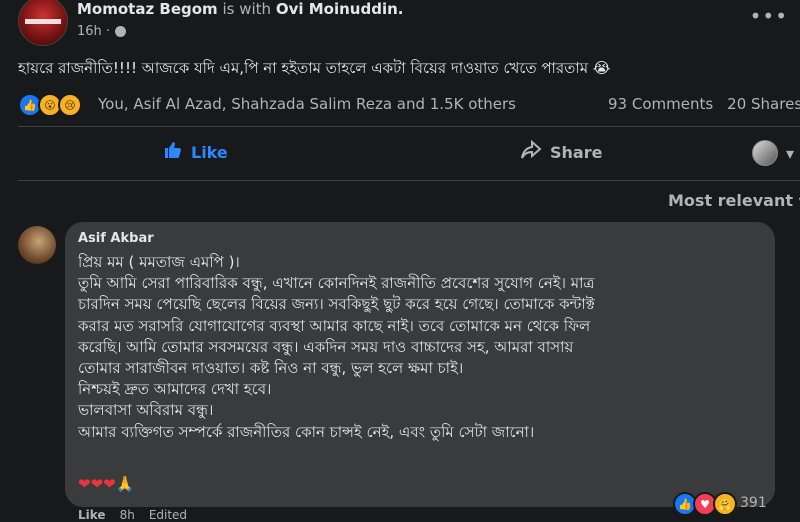  I want to click on comment-emoji-line: ❤❤❤🙏, so click(106, 484).